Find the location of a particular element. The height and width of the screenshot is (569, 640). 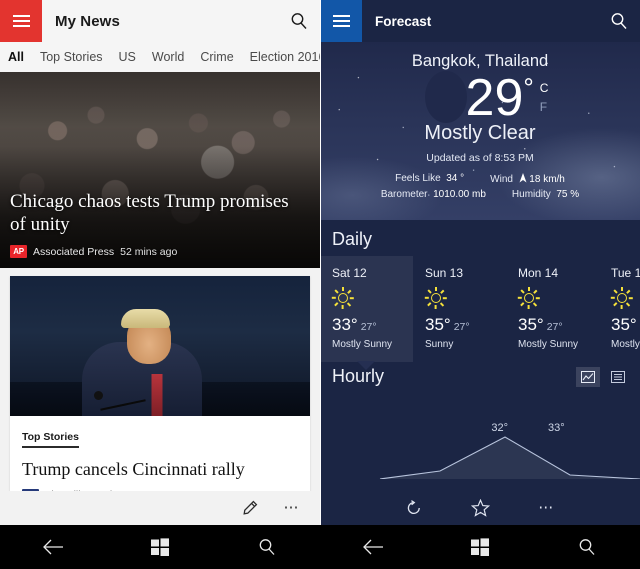

article-headline: Trump cancels Cincinnati rally is located at coordinates (133, 469).